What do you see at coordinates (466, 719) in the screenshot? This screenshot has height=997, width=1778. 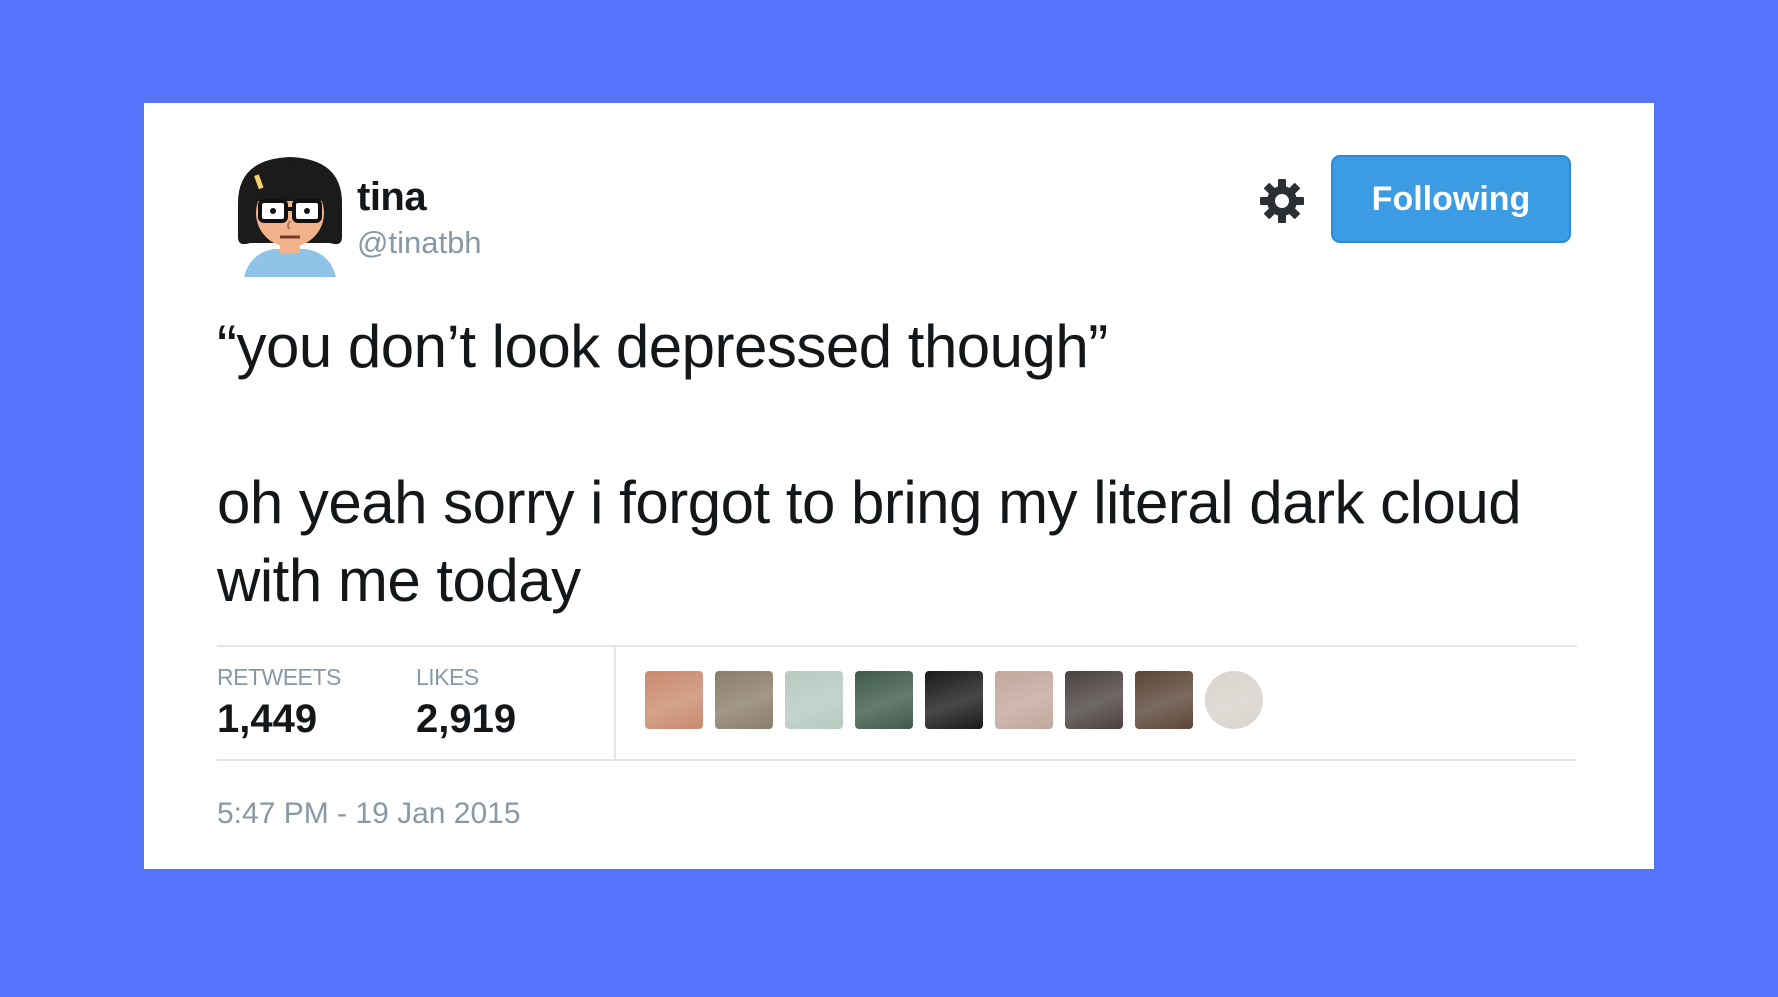 I see `likes-count: 2,919` at bounding box center [466, 719].